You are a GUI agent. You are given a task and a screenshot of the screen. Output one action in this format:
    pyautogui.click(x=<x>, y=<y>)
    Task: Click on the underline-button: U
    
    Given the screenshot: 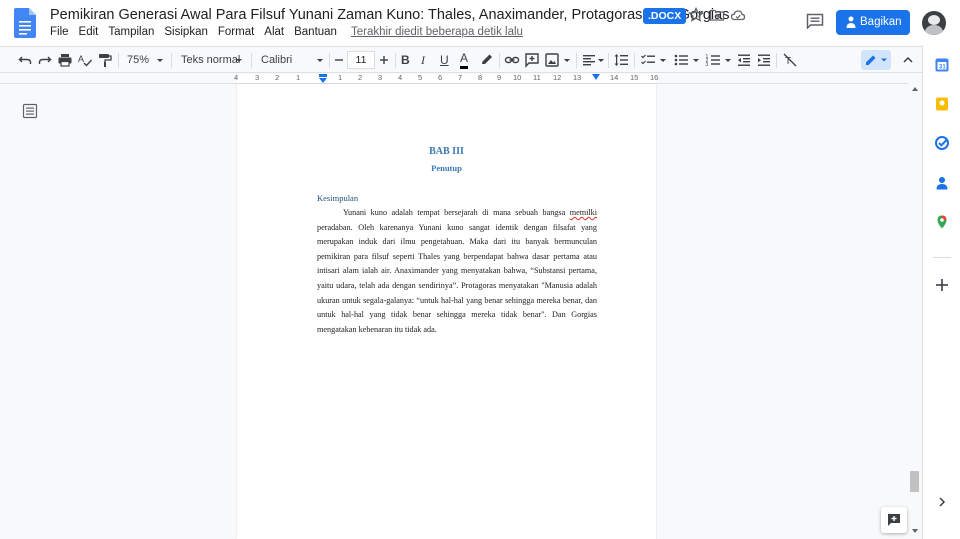 What is the action you would take?
    pyautogui.click(x=444, y=60)
    